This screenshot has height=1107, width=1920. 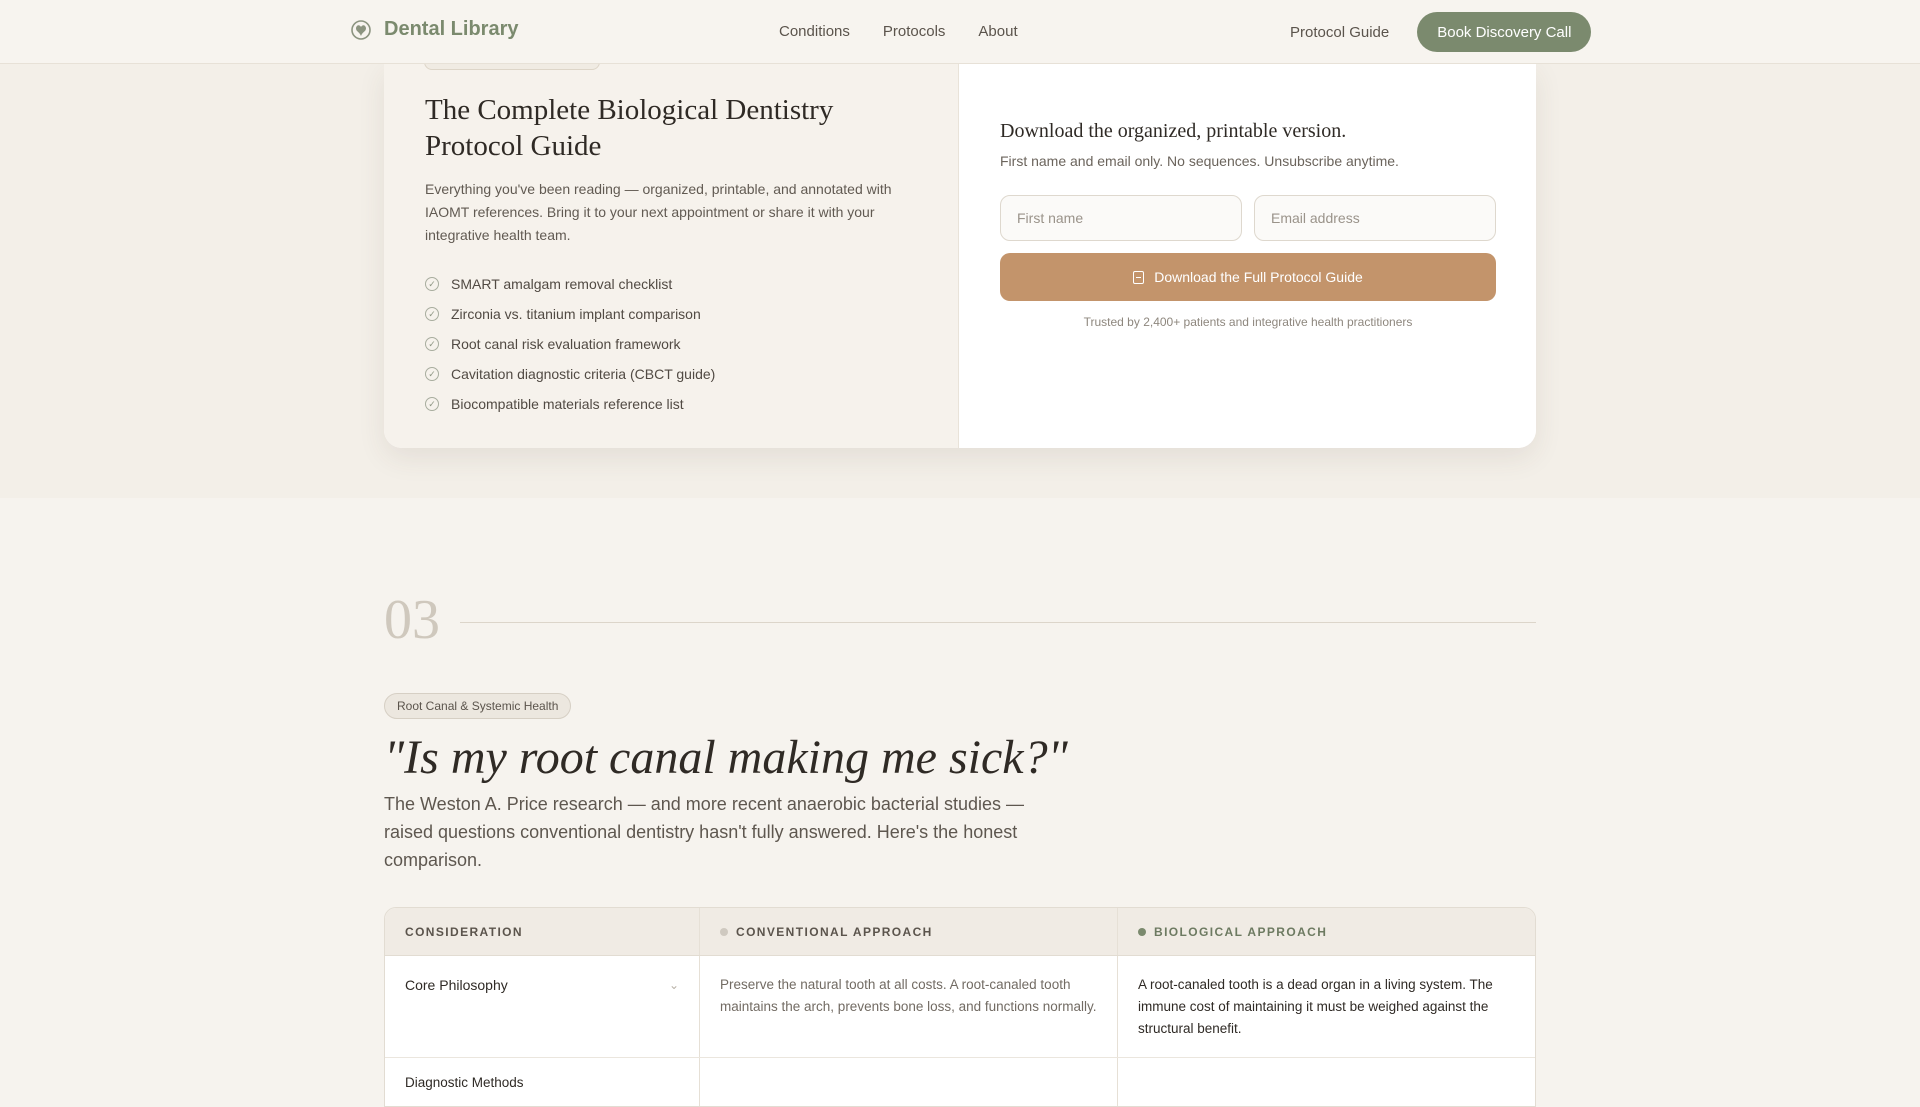 I want to click on row-consideration-label: Diagnostic Methods, so click(x=464, y=1082).